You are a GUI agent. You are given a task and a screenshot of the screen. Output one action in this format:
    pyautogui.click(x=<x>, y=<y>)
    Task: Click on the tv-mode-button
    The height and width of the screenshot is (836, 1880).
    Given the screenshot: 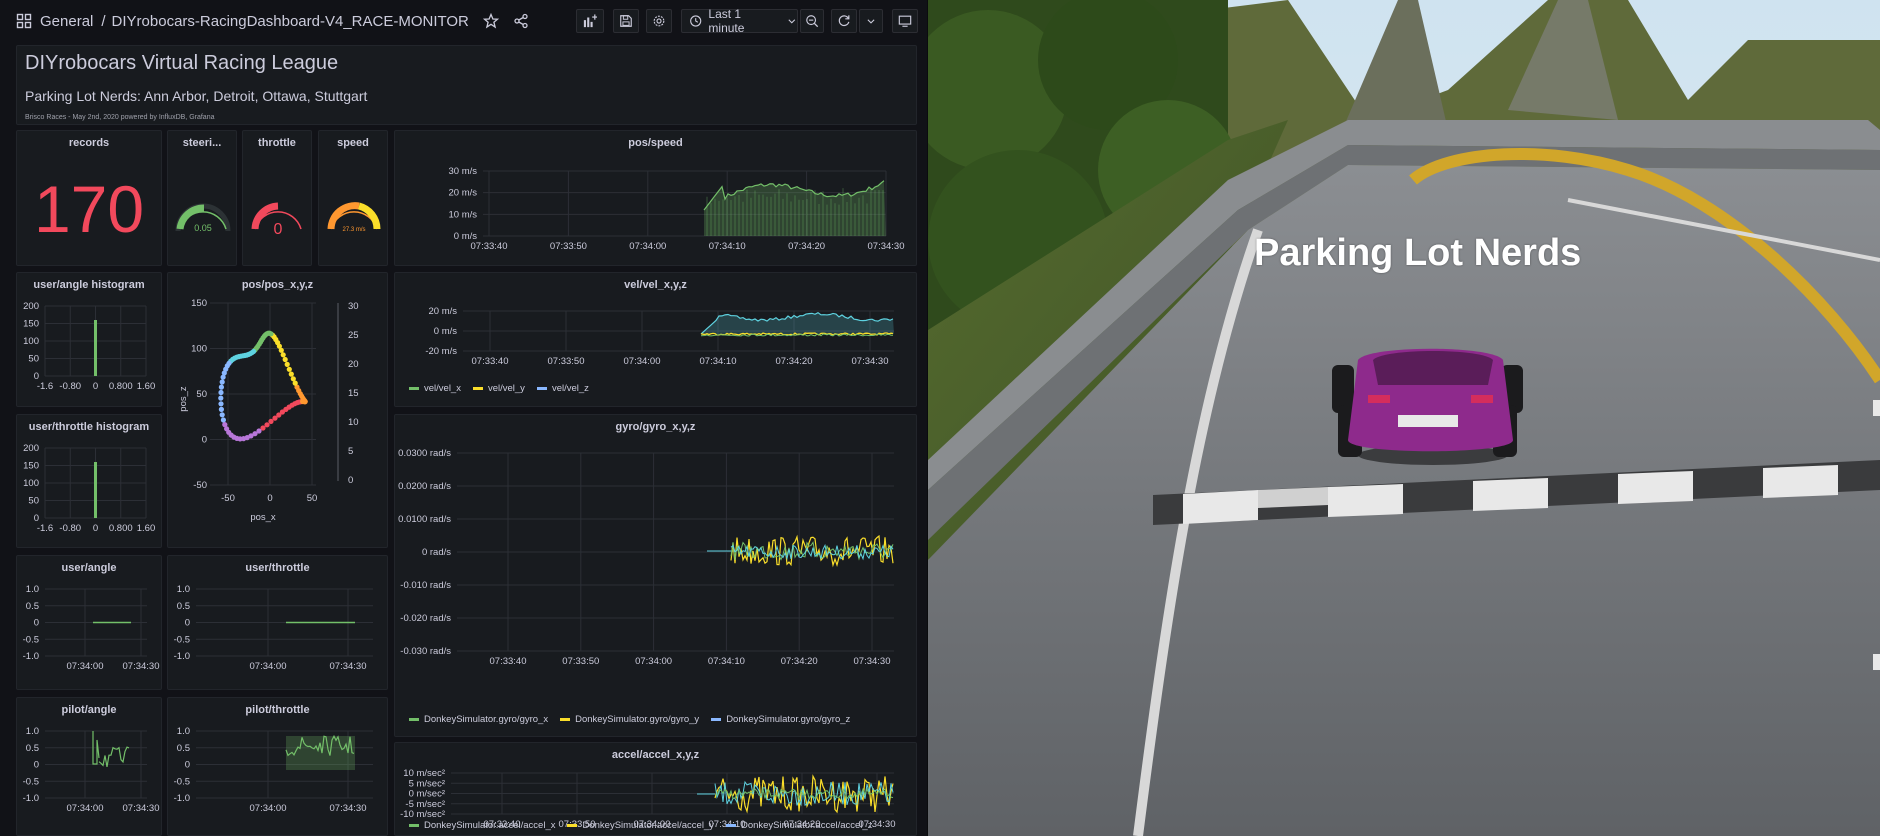 What is the action you would take?
    pyautogui.click(x=905, y=21)
    